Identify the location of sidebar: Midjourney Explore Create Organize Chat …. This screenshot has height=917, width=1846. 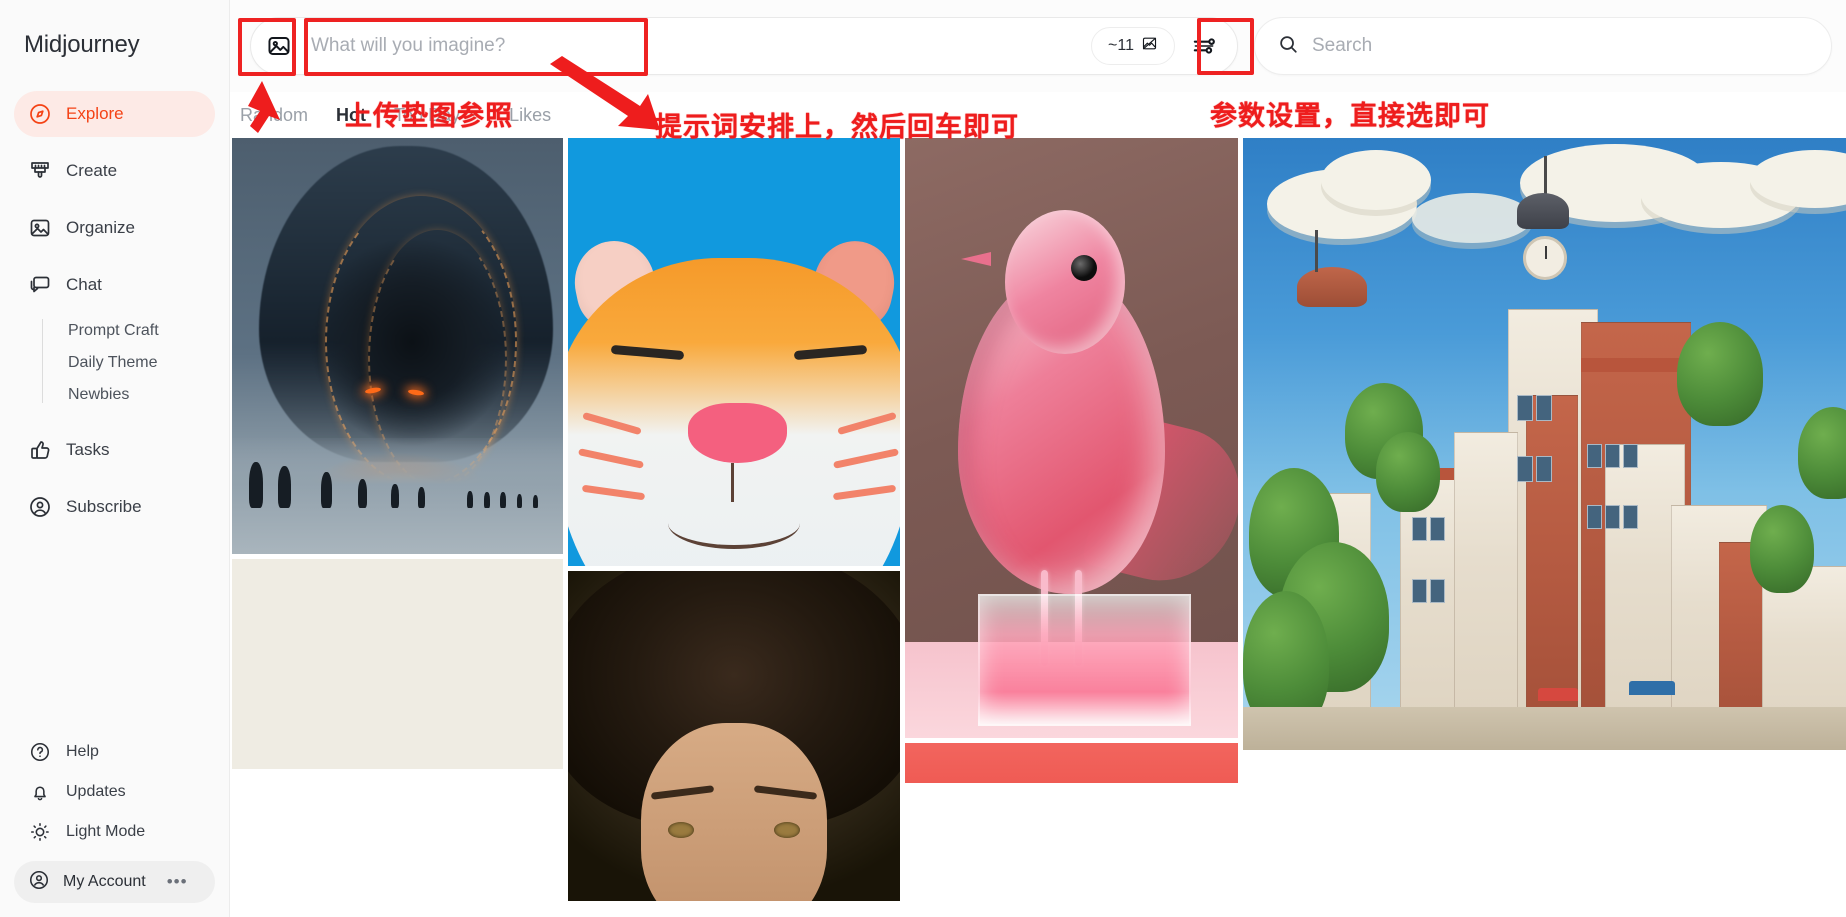
(115, 458).